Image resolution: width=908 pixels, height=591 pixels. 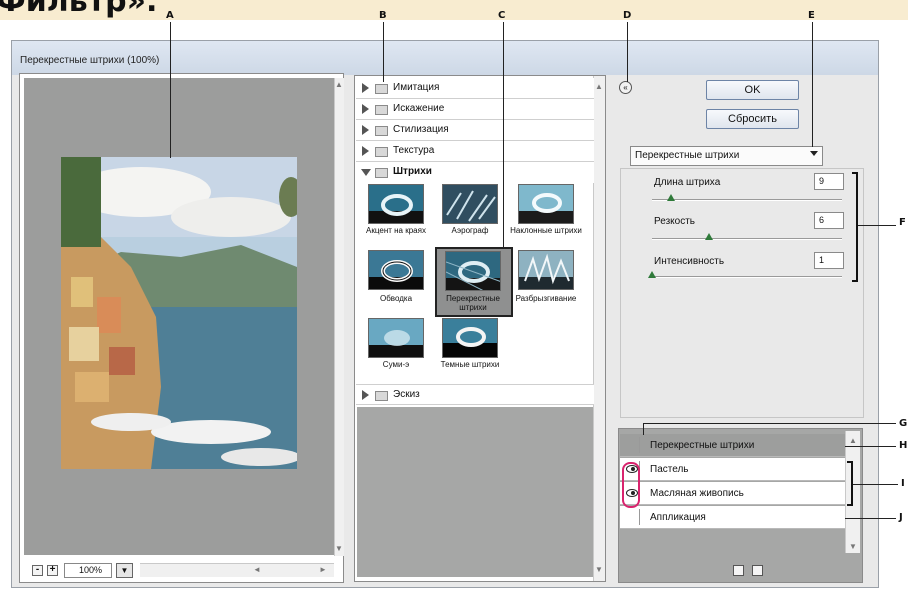 I want to click on callout-line-j, so click(x=870, y=518).